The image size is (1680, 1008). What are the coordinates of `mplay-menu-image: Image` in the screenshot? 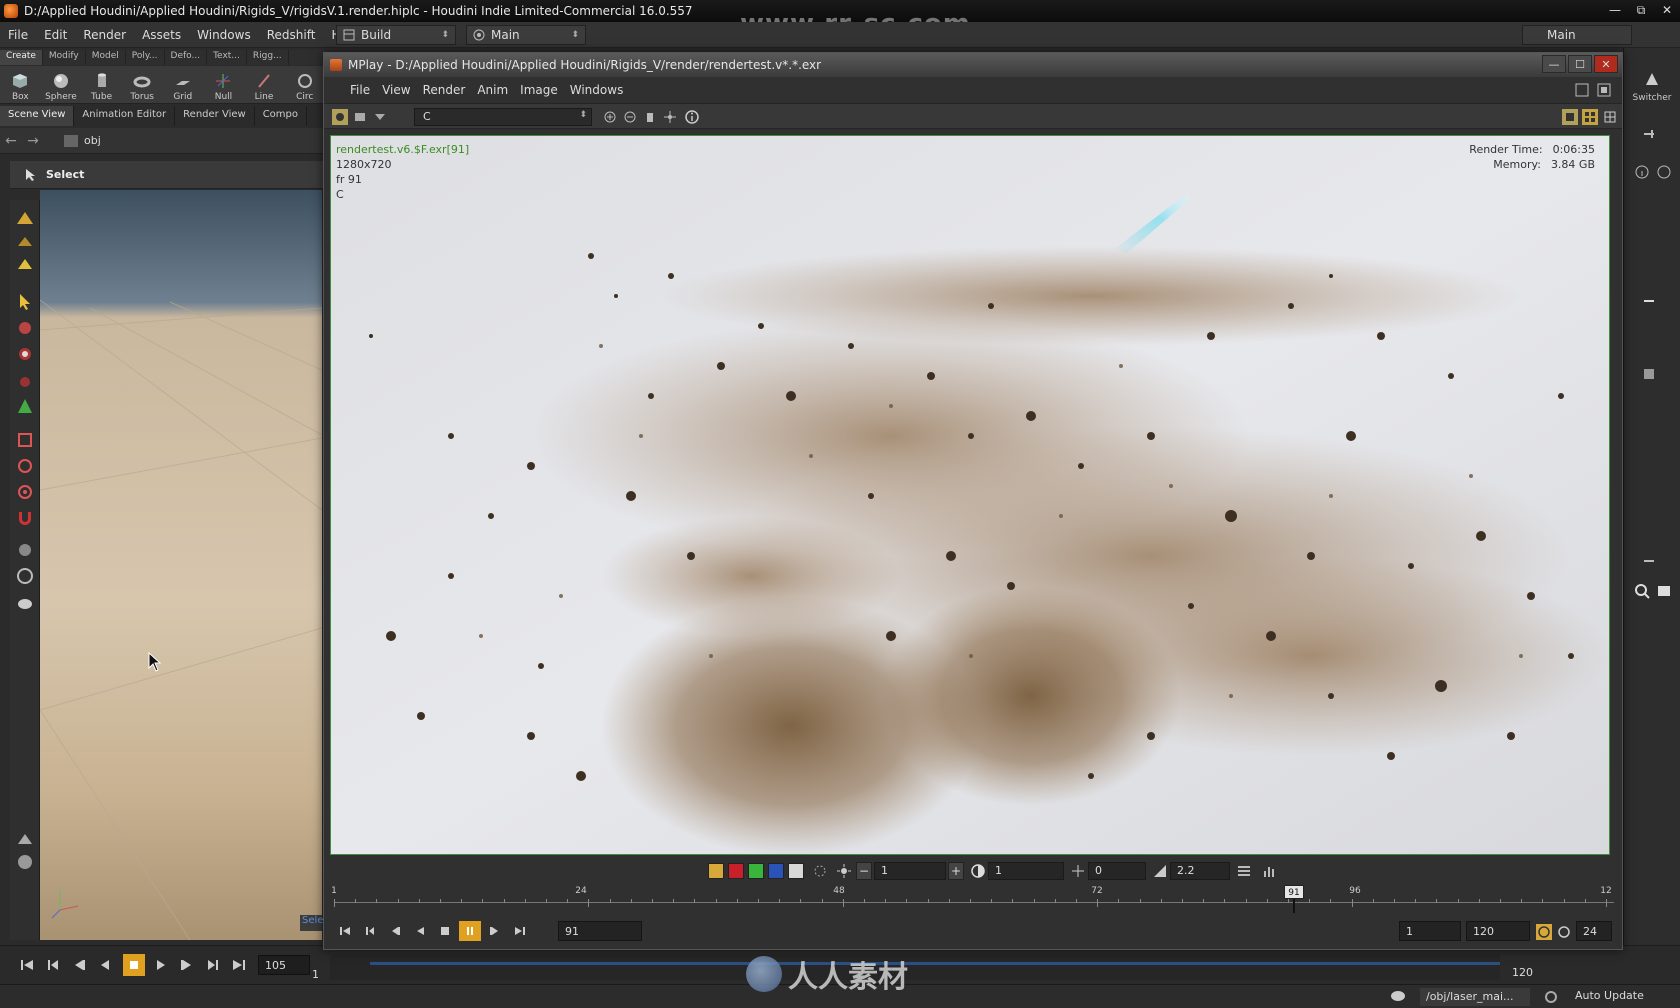 It's located at (539, 90).